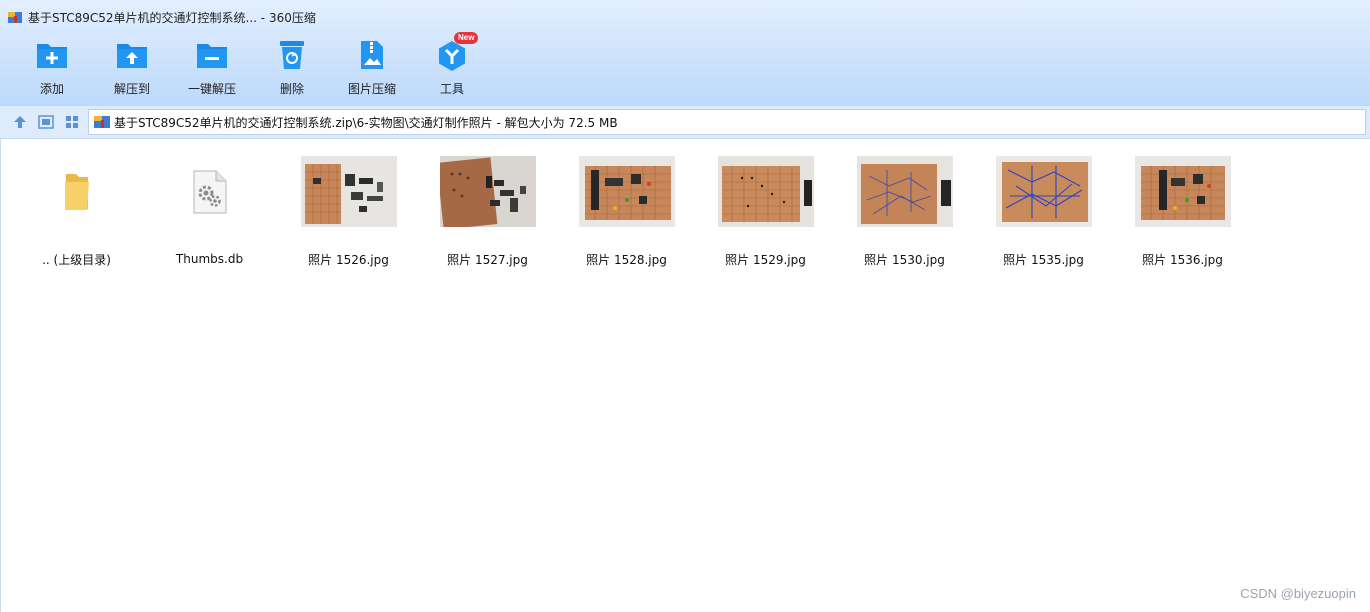  What do you see at coordinates (371, 89) in the screenshot?
I see `image-compress-label: 图片压缩` at bounding box center [371, 89].